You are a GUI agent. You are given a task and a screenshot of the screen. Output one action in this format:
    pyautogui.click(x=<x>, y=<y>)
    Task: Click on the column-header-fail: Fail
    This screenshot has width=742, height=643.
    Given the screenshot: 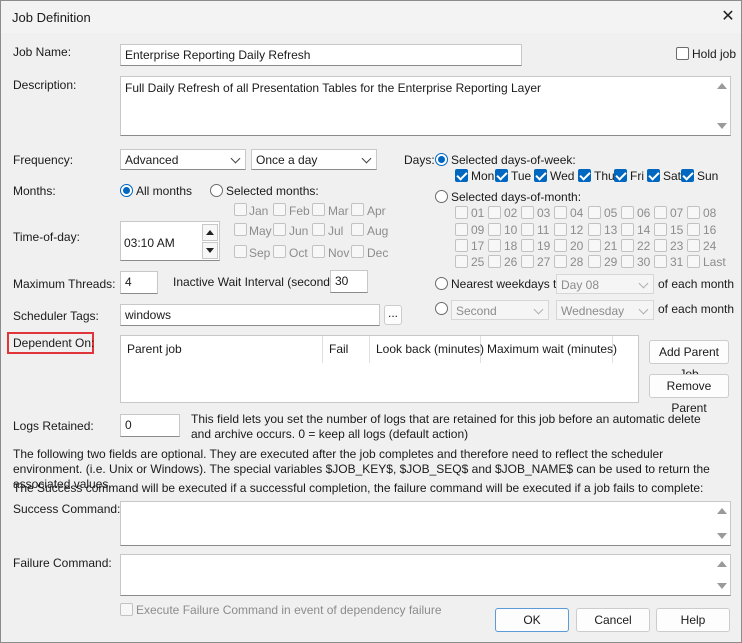 What is the action you would take?
    pyautogui.click(x=346, y=349)
    